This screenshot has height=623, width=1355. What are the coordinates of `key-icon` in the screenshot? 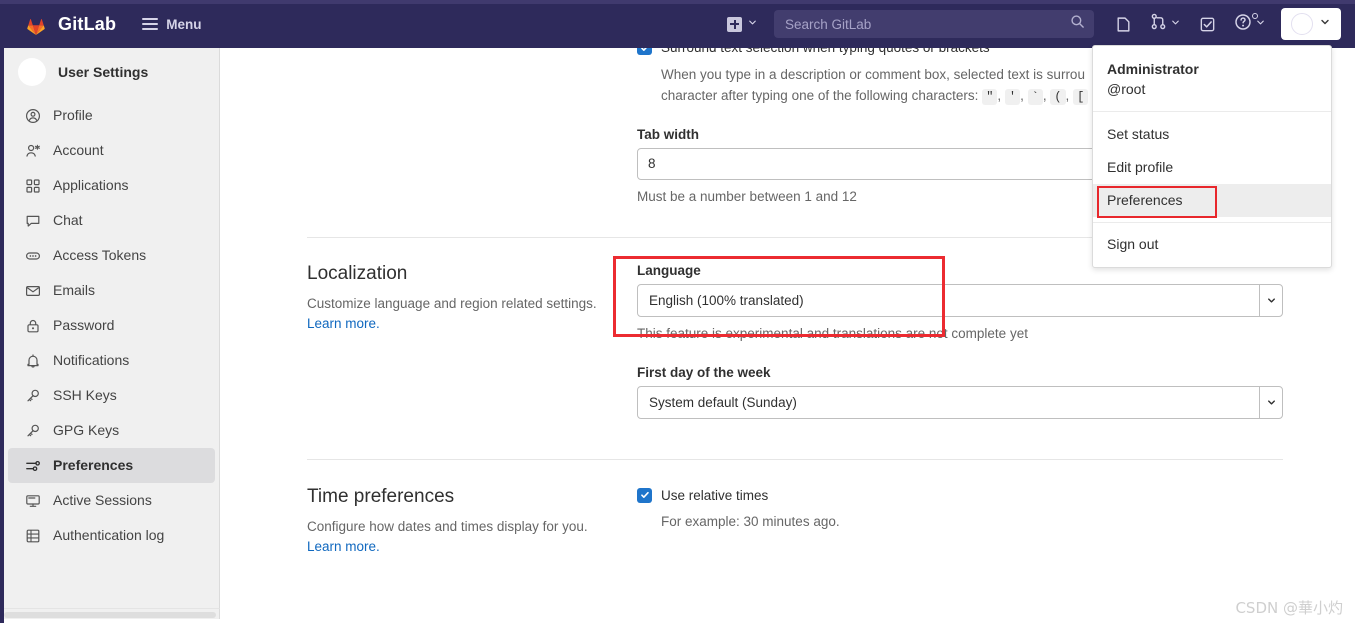 It's located at (32, 395).